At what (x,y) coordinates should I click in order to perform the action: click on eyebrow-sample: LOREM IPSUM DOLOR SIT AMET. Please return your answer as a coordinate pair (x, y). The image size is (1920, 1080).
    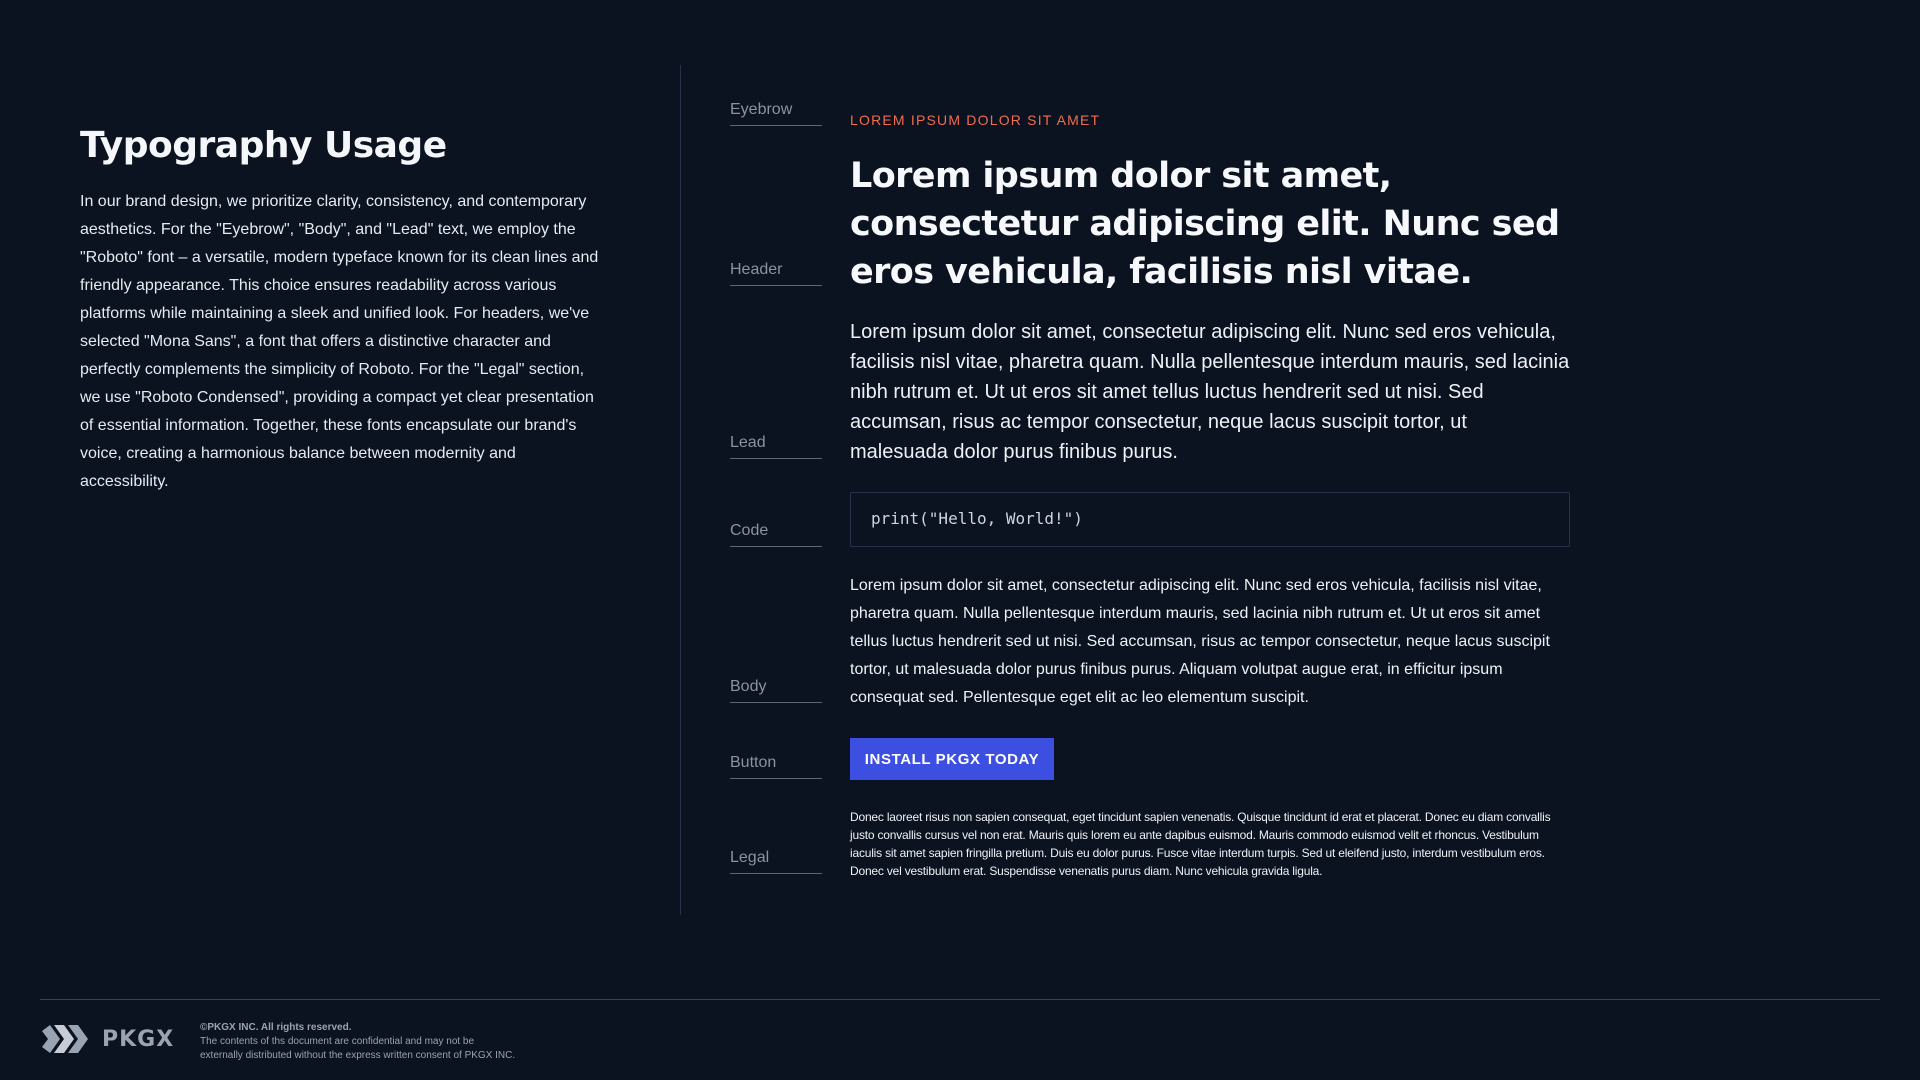
    Looking at the image, I should click on (975, 120).